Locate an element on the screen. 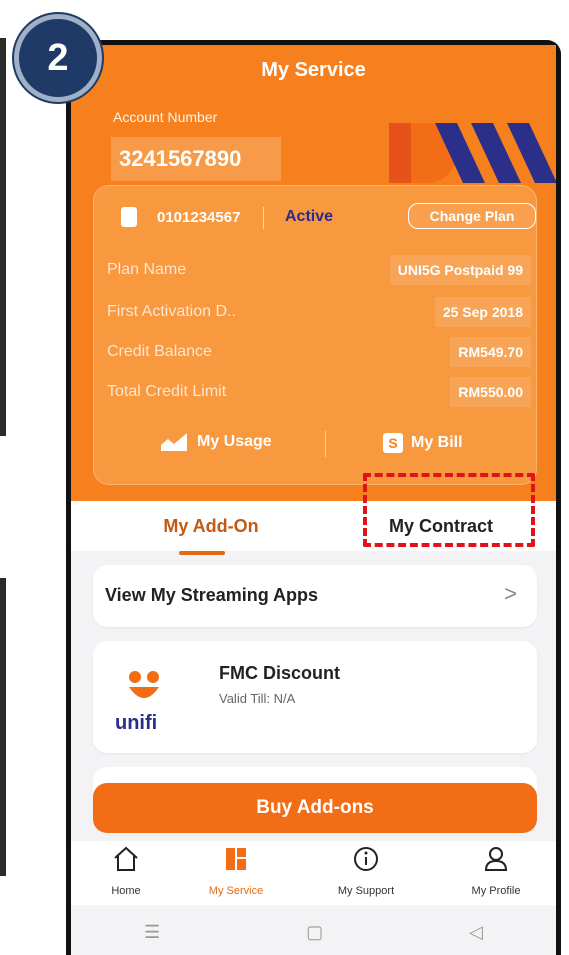 Image resolution: width=569 pixels, height=955 pixels. system-home-icon: ▢ is located at coordinates (314, 932).